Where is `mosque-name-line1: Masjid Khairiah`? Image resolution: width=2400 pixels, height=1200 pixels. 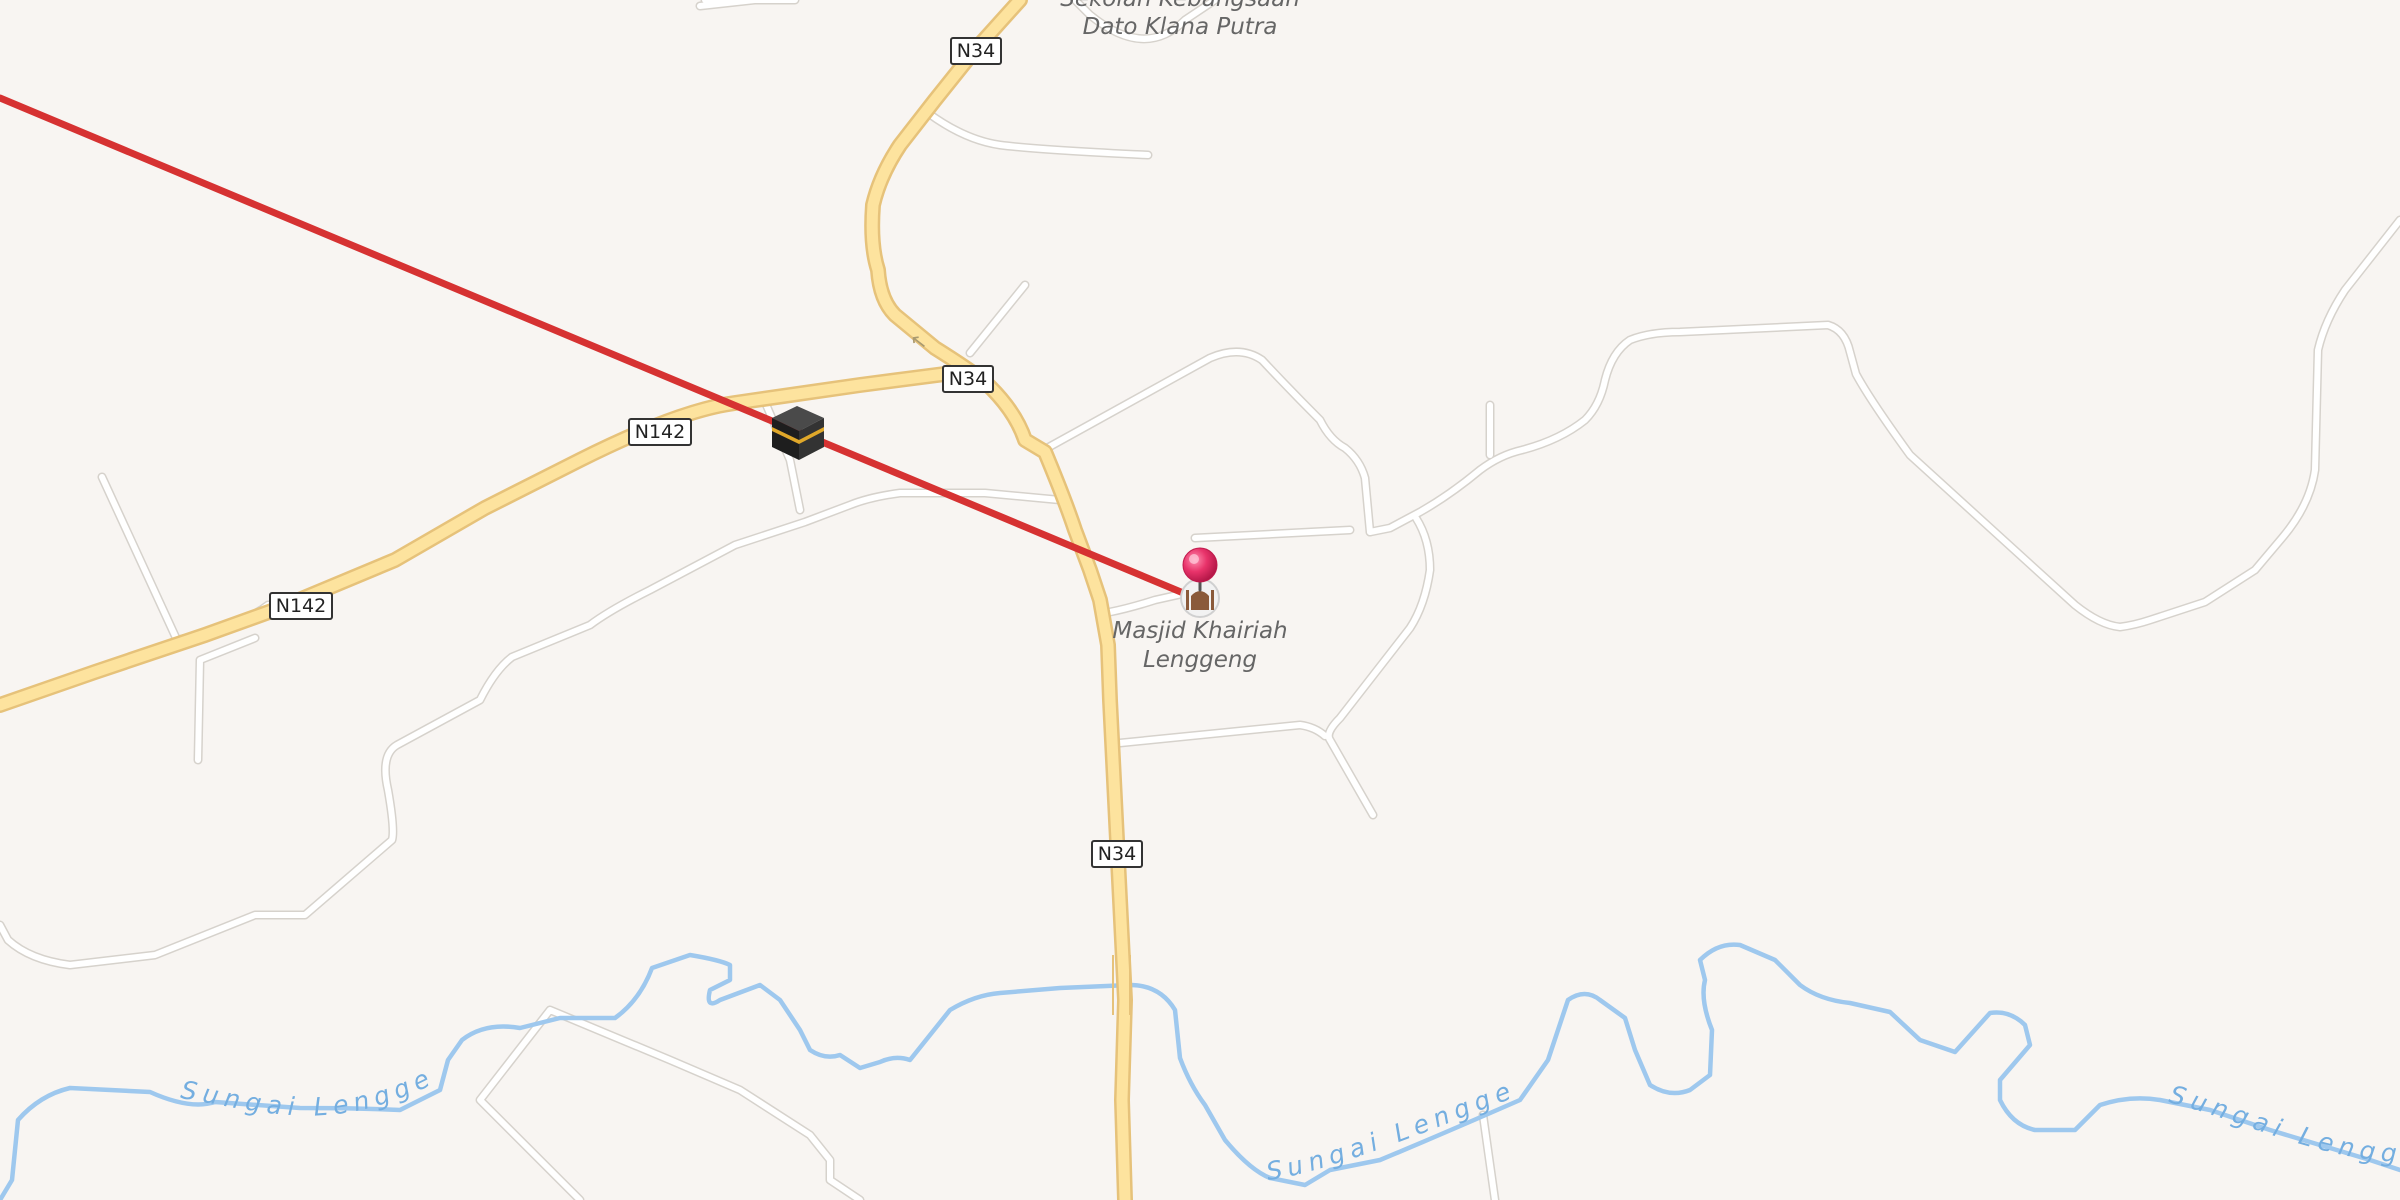 mosque-name-line1: Masjid Khairiah is located at coordinates (1199, 631).